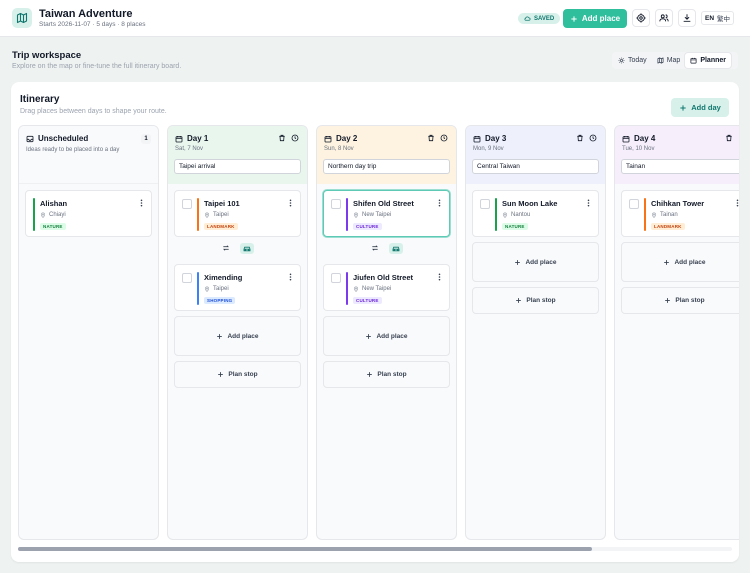 The height and width of the screenshot is (573, 750). I want to click on day-title: Day 1, so click(198, 138).